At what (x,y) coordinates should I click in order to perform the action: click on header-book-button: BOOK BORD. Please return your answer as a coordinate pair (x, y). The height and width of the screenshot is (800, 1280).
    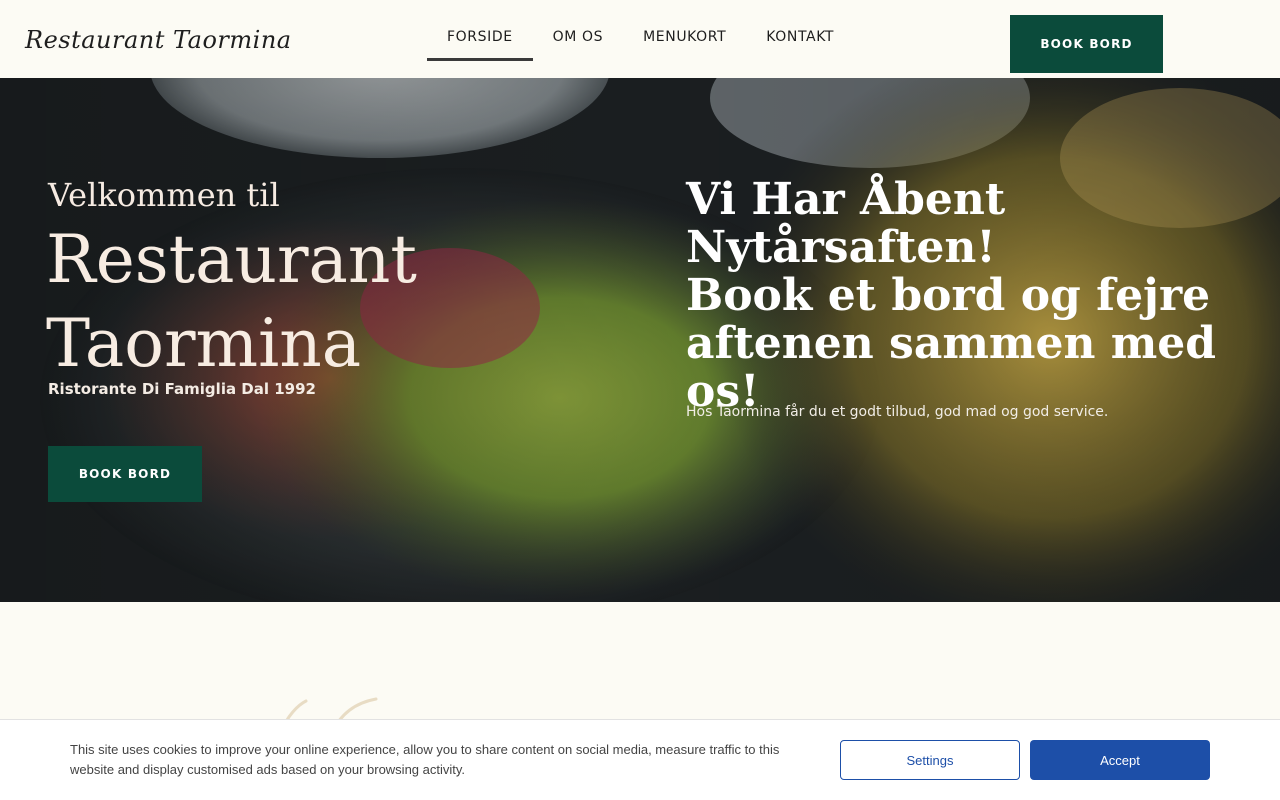
    Looking at the image, I should click on (1086, 44).